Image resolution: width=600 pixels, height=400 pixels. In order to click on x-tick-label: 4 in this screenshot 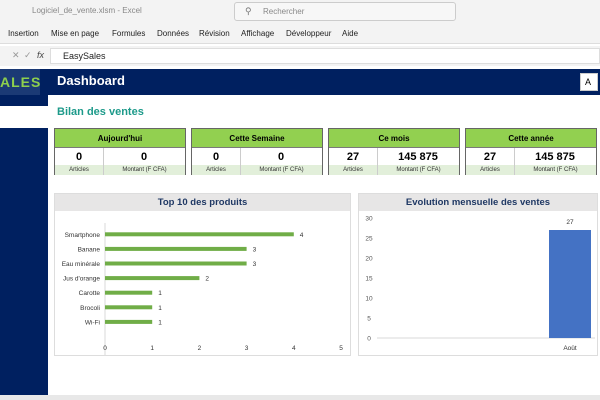, I will do `click(294, 348)`.